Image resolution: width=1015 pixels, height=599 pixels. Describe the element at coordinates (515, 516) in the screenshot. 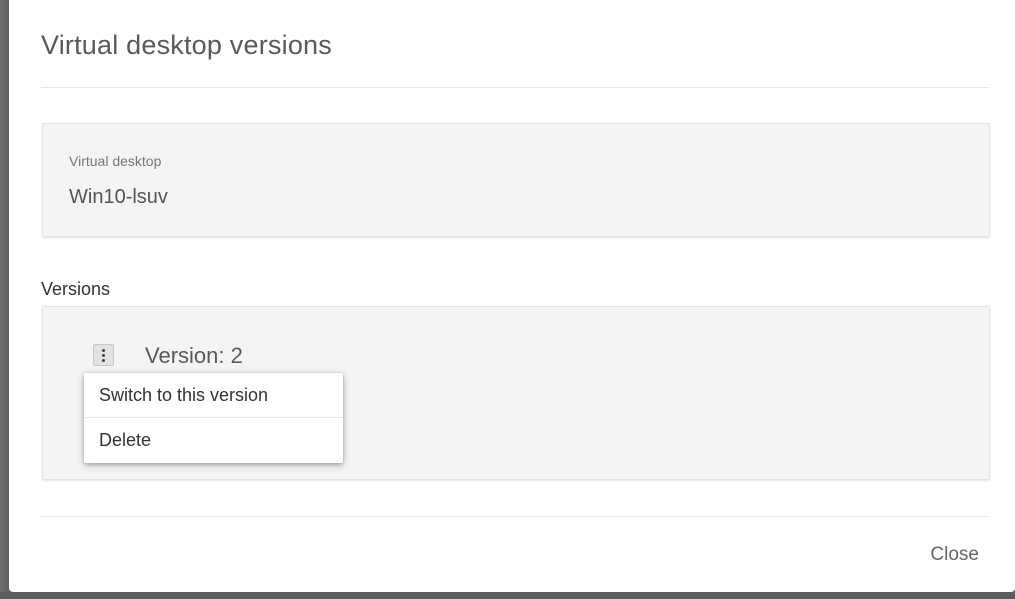

I see `footer-divider` at that location.